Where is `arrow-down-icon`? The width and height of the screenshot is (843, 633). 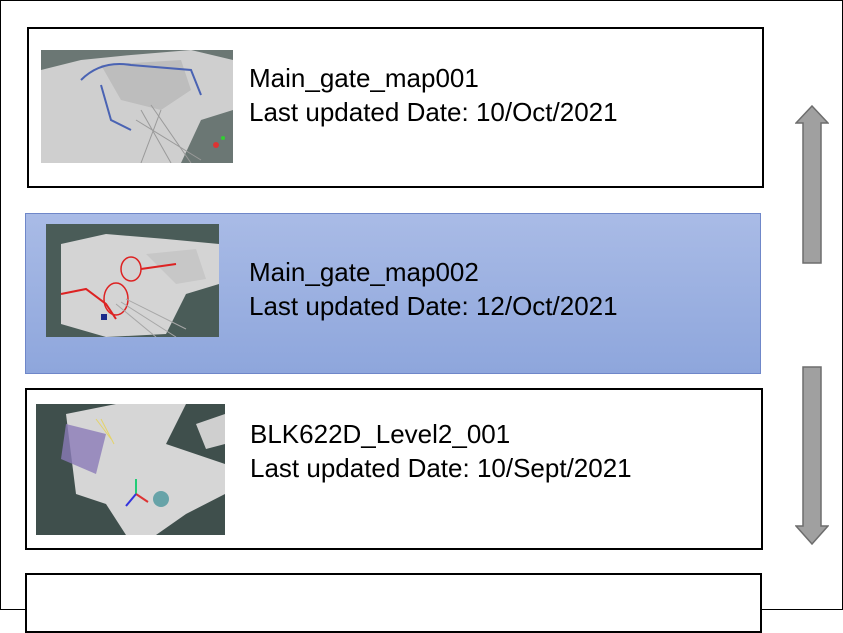 arrow-down-icon is located at coordinates (812, 456).